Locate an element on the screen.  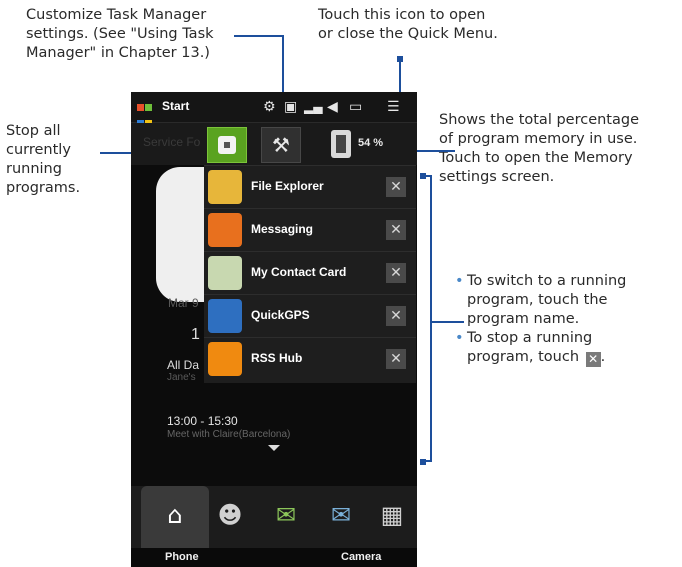
calendar-icon: ▦ is located at coordinates (392, 515).